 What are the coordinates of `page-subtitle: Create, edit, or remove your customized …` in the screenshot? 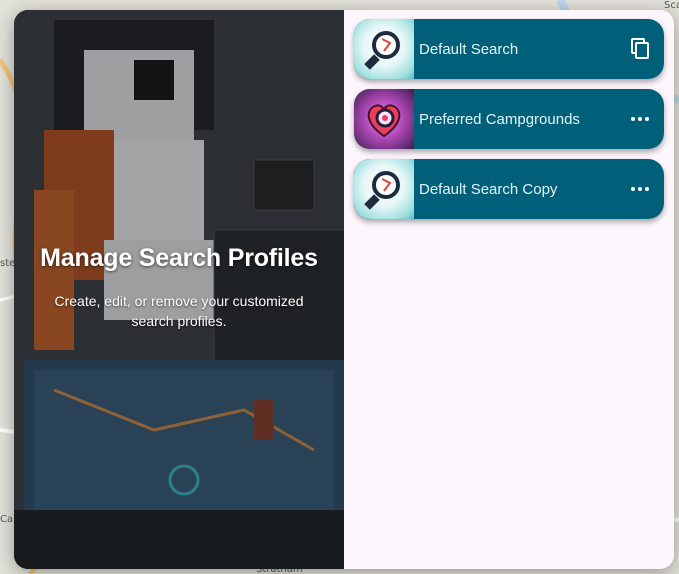 It's located at (179, 311).